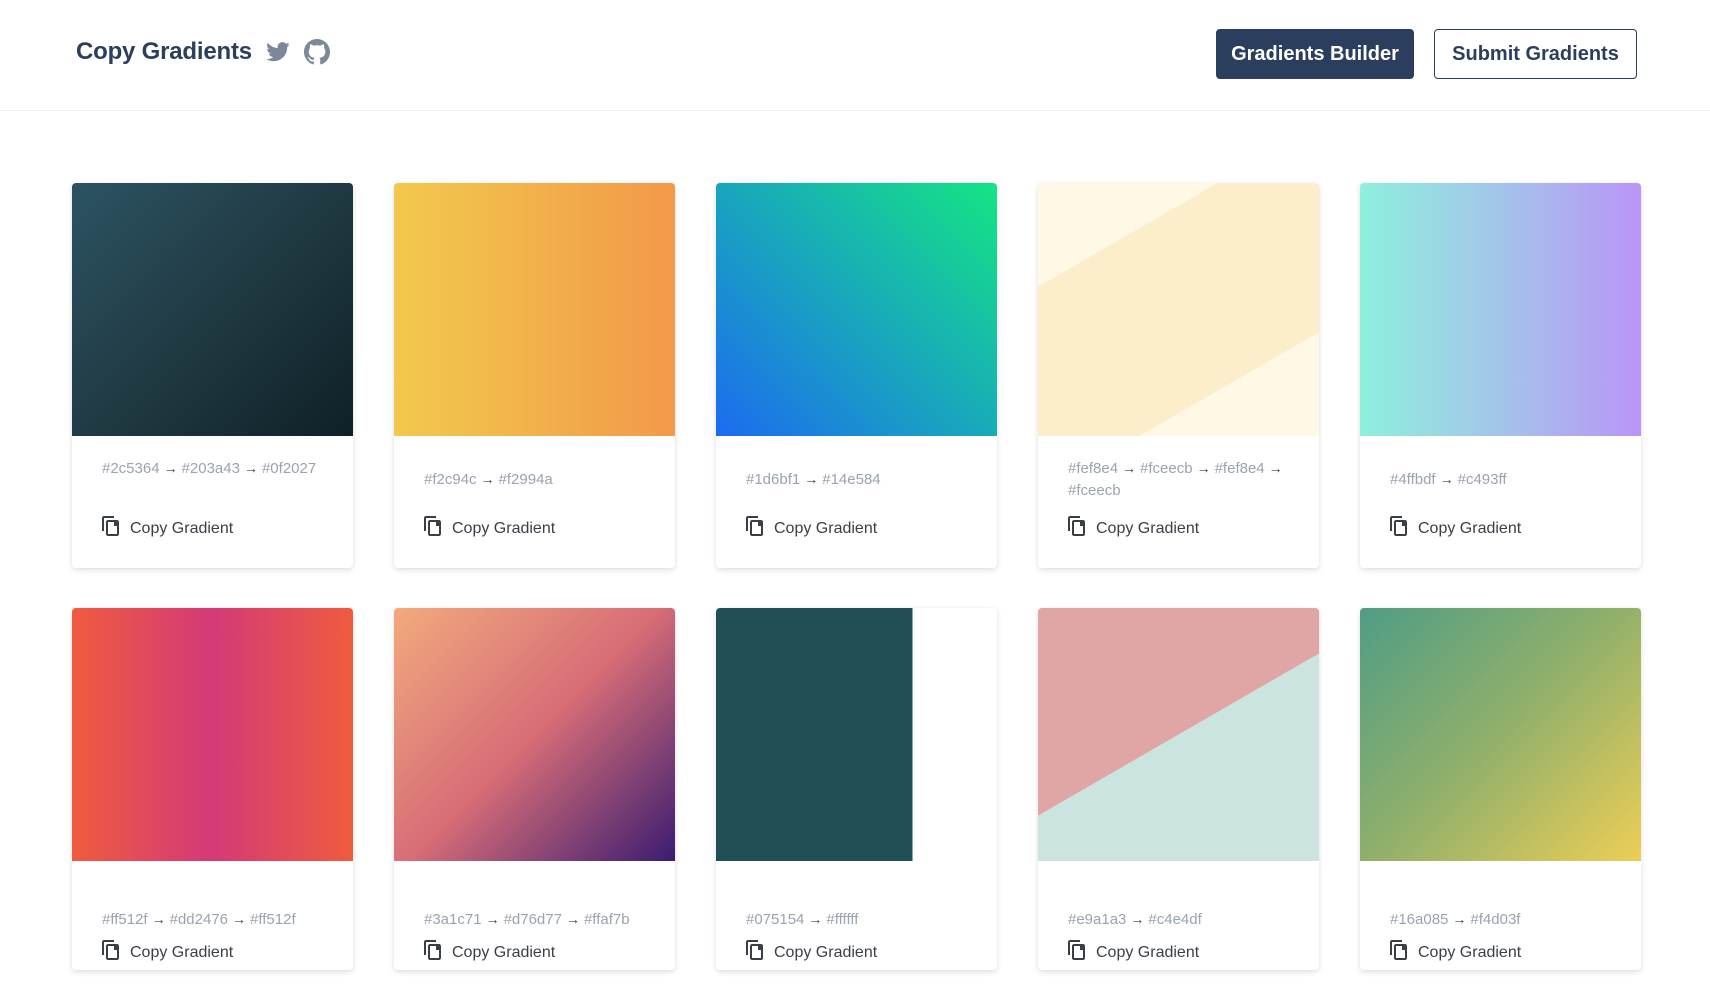 This screenshot has height=1000, width=1710. I want to click on gradient-card: #4ffbdf → #c493ff Copy Gradient, so click(1500, 375).